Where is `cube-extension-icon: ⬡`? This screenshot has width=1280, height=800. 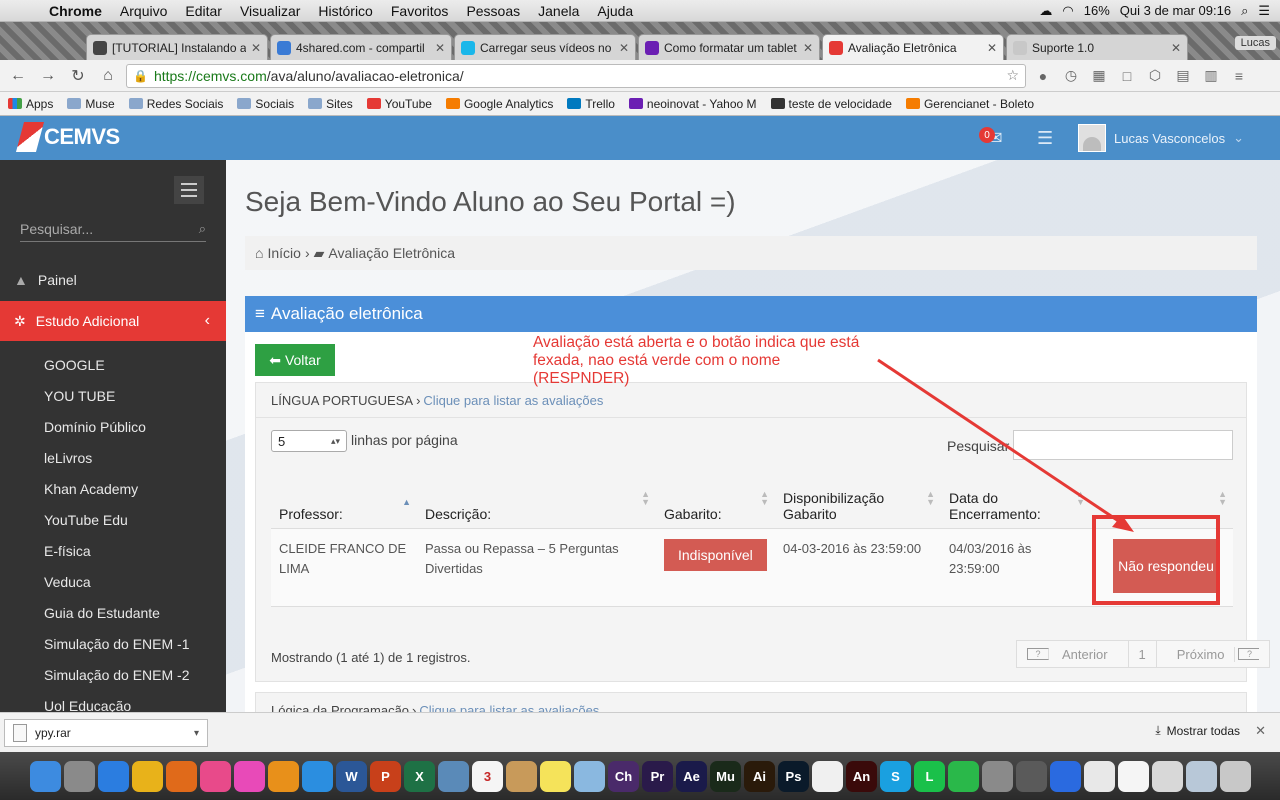 cube-extension-icon: ⬡ is located at coordinates (1155, 76).